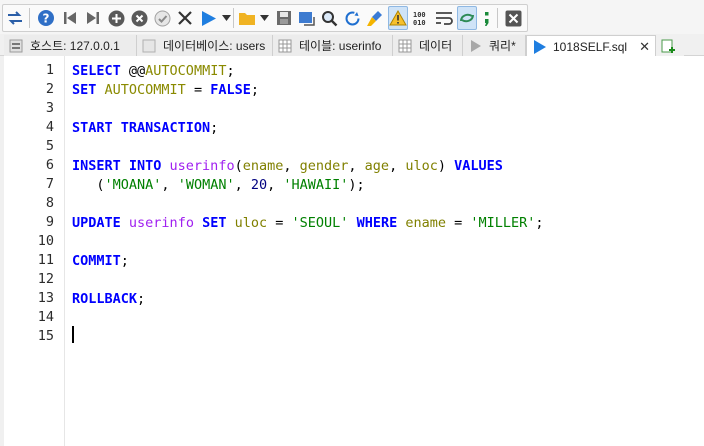 This screenshot has height=446, width=704. I want to click on tab-label: 테이블: userinfo, so click(340, 46).